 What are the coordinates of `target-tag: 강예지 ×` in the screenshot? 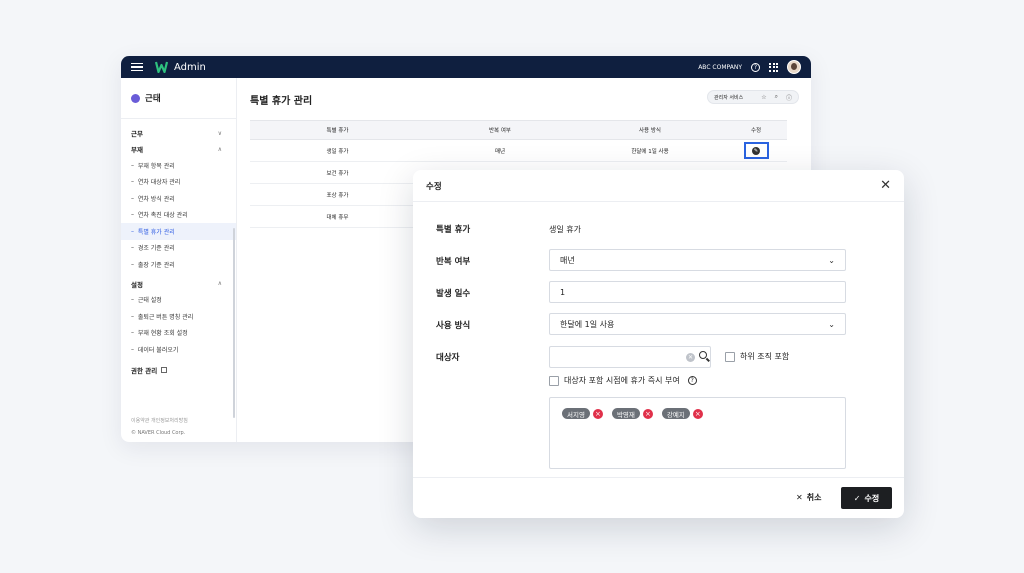 It's located at (682, 413).